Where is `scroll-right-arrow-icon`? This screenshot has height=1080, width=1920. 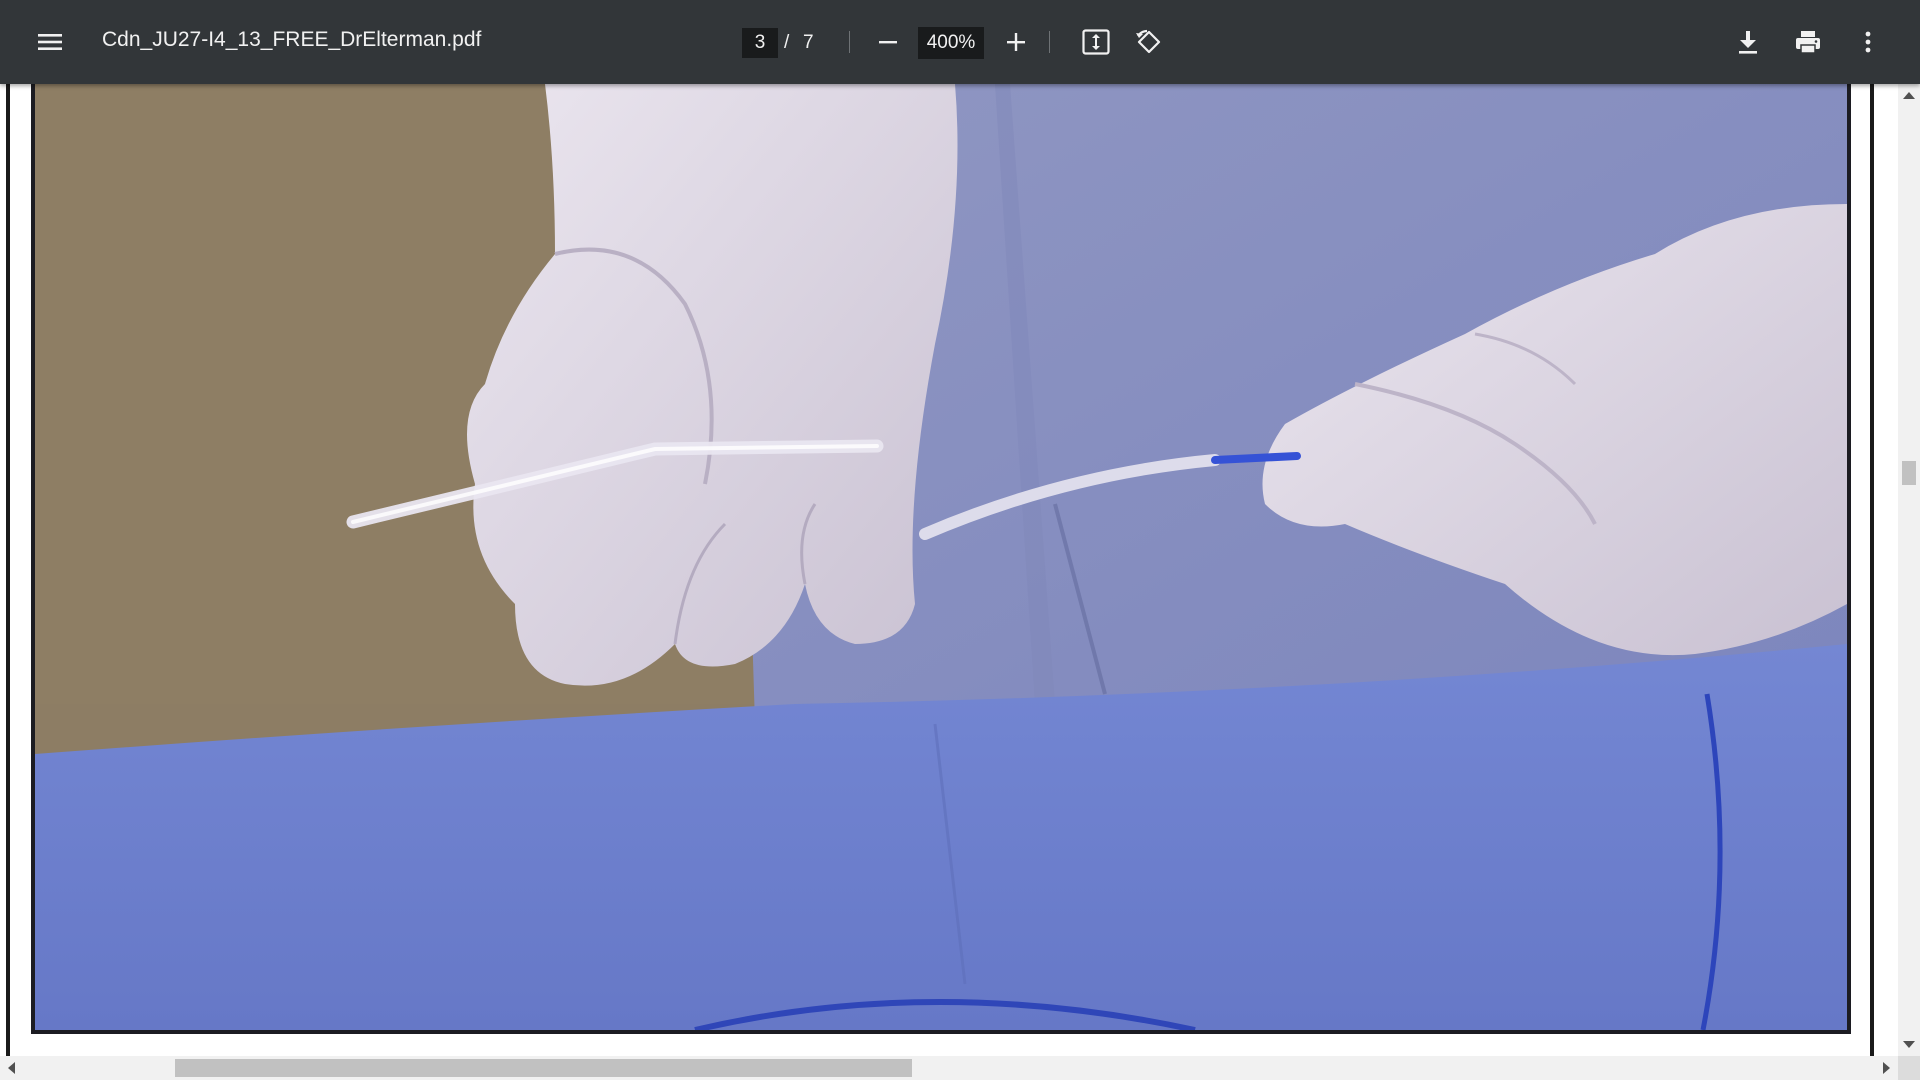
scroll-right-arrow-icon is located at coordinates (1886, 1068).